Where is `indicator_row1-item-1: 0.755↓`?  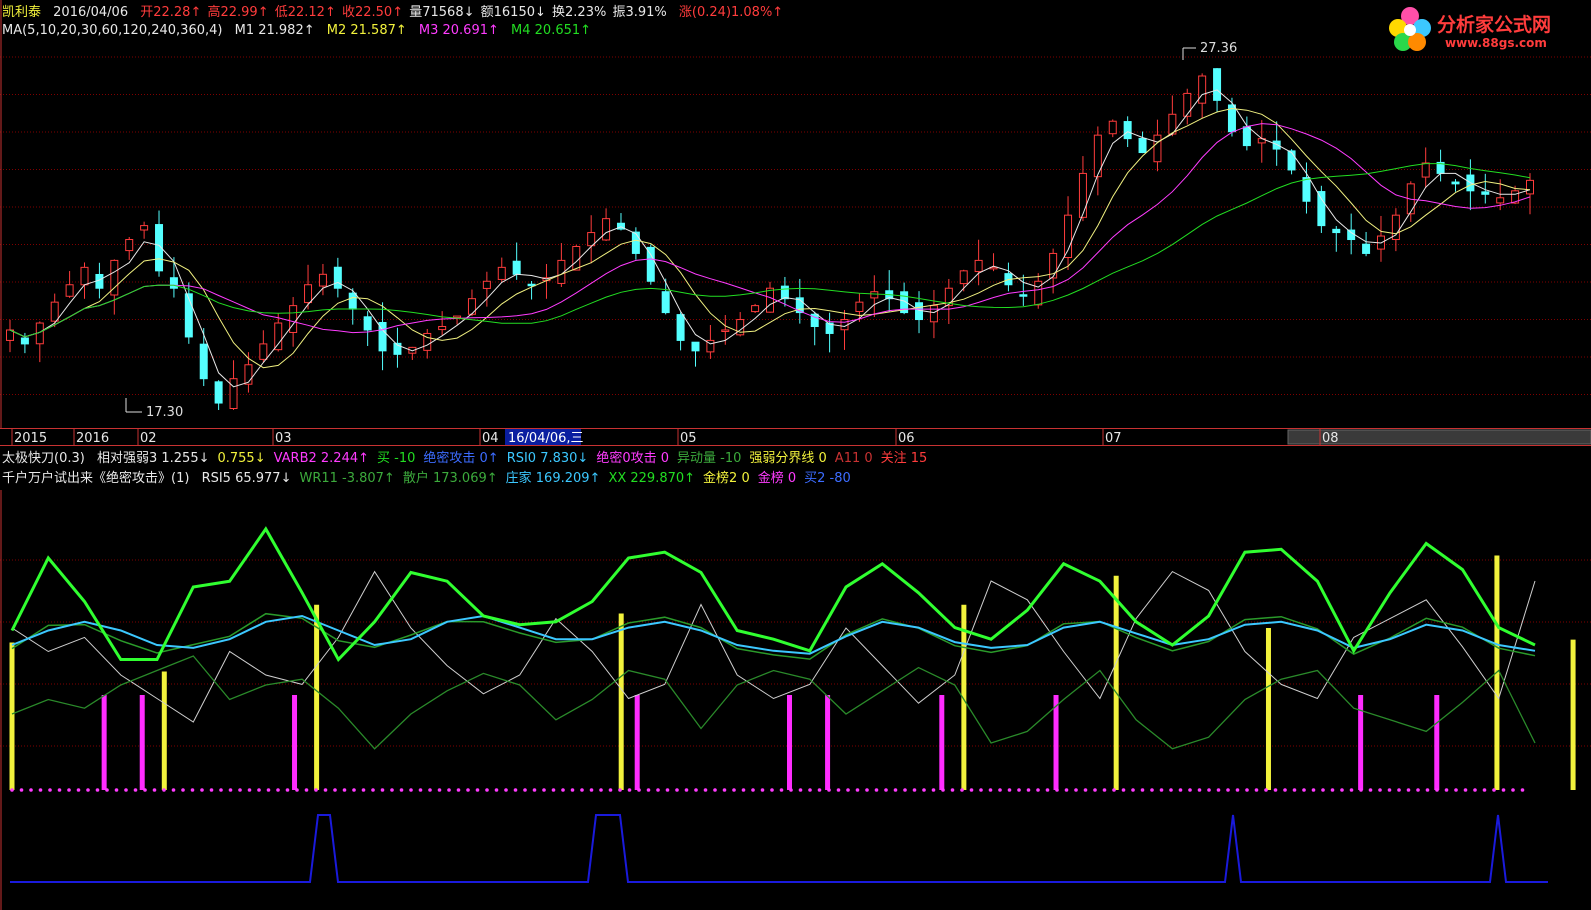
indicator_row1-item-1: 0.755↓ is located at coordinates (241, 458).